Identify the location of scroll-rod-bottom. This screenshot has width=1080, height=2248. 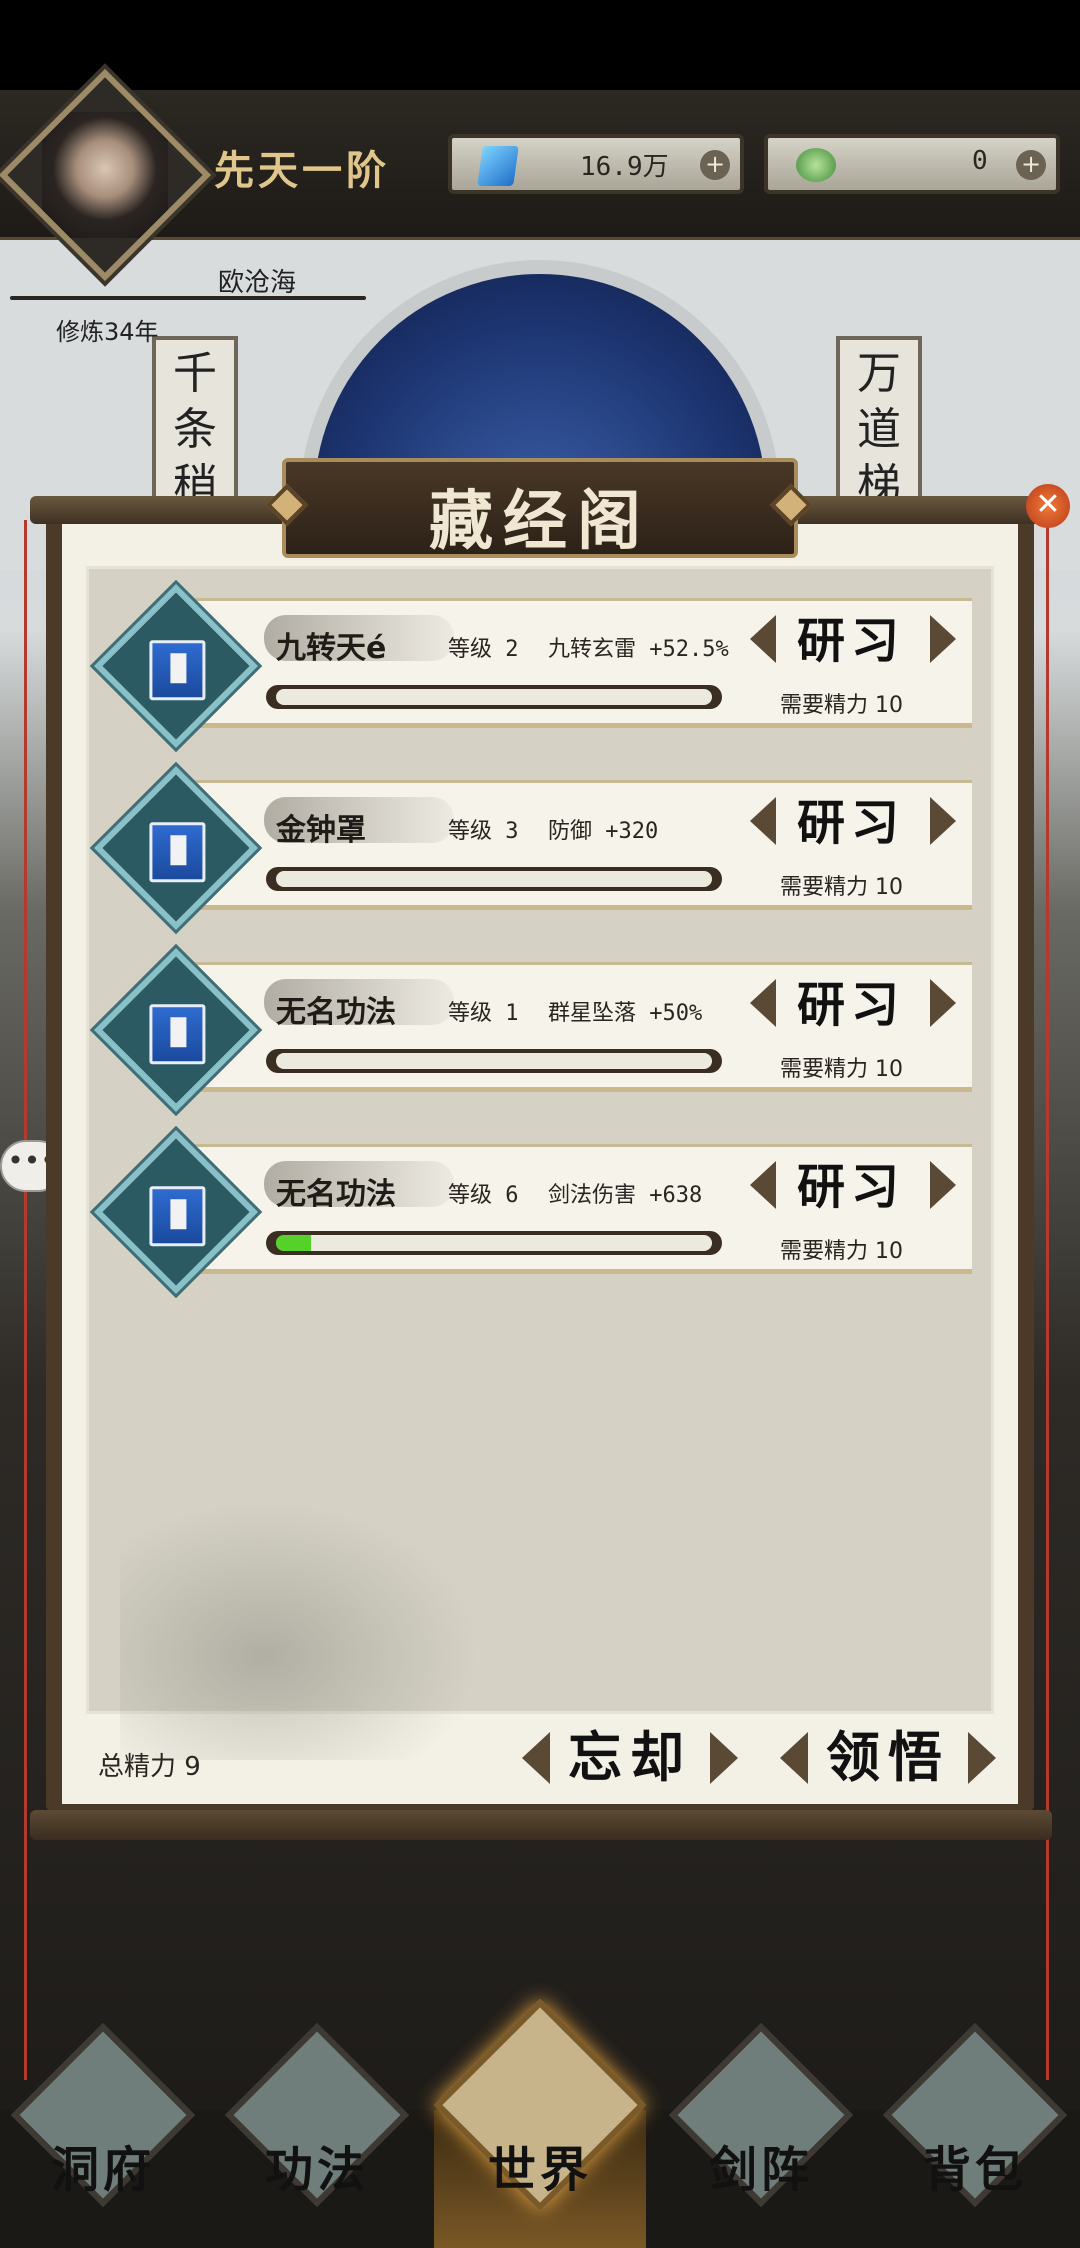
(541, 1825).